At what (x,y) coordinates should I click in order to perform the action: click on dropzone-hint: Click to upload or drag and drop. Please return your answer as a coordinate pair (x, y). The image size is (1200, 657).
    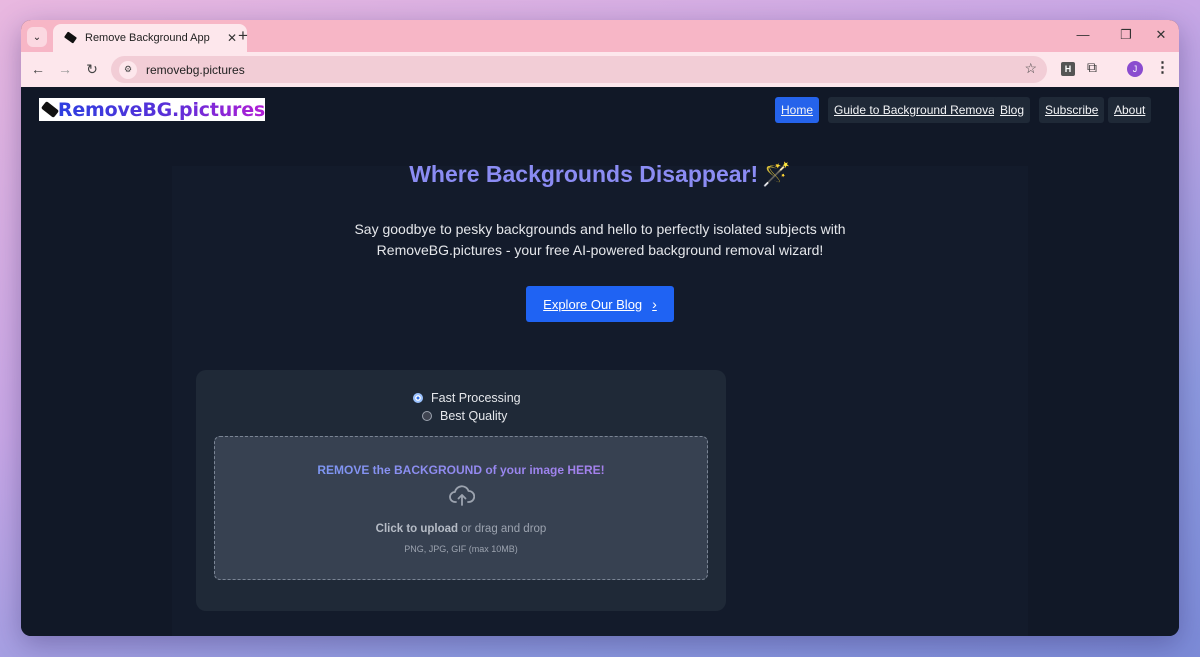
    Looking at the image, I should click on (461, 529).